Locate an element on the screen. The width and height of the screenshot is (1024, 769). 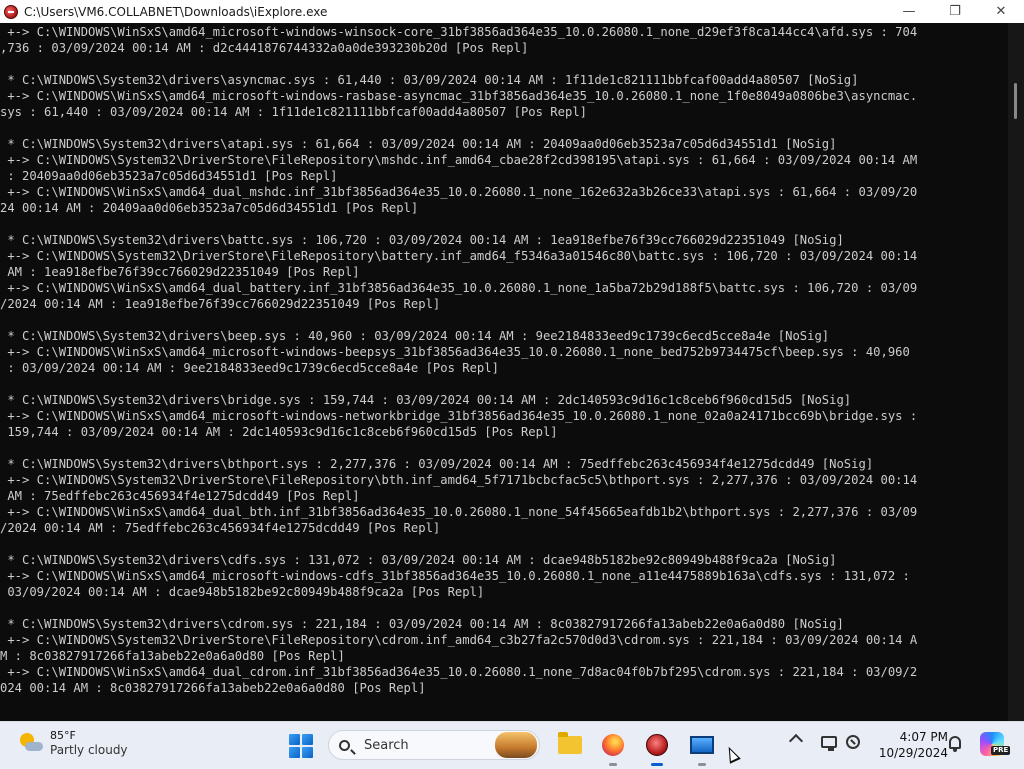
active-indicator is located at coordinates (657, 764).